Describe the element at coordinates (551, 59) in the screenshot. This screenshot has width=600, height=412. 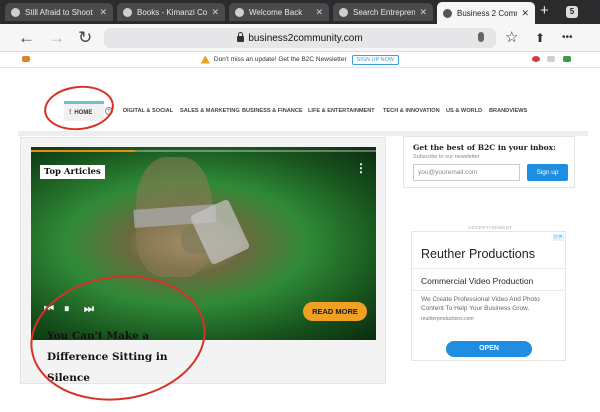
I see `email-icon` at that location.